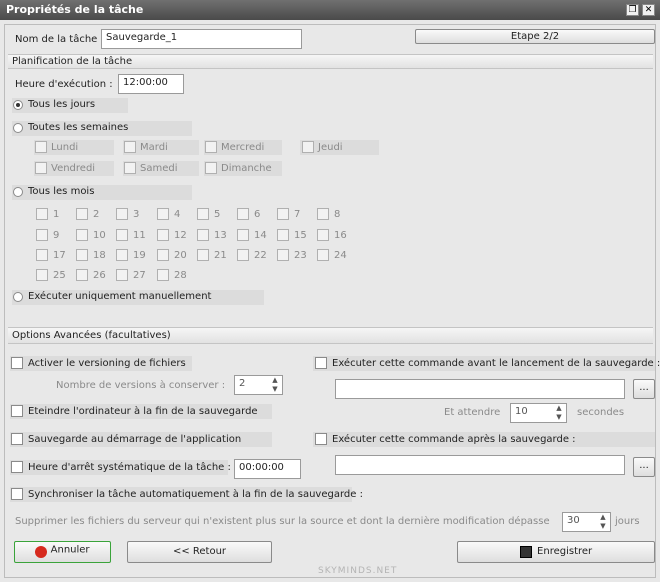 This screenshot has width=660, height=582. What do you see at coordinates (18, 297) in the screenshot?
I see `manual-radio` at bounding box center [18, 297].